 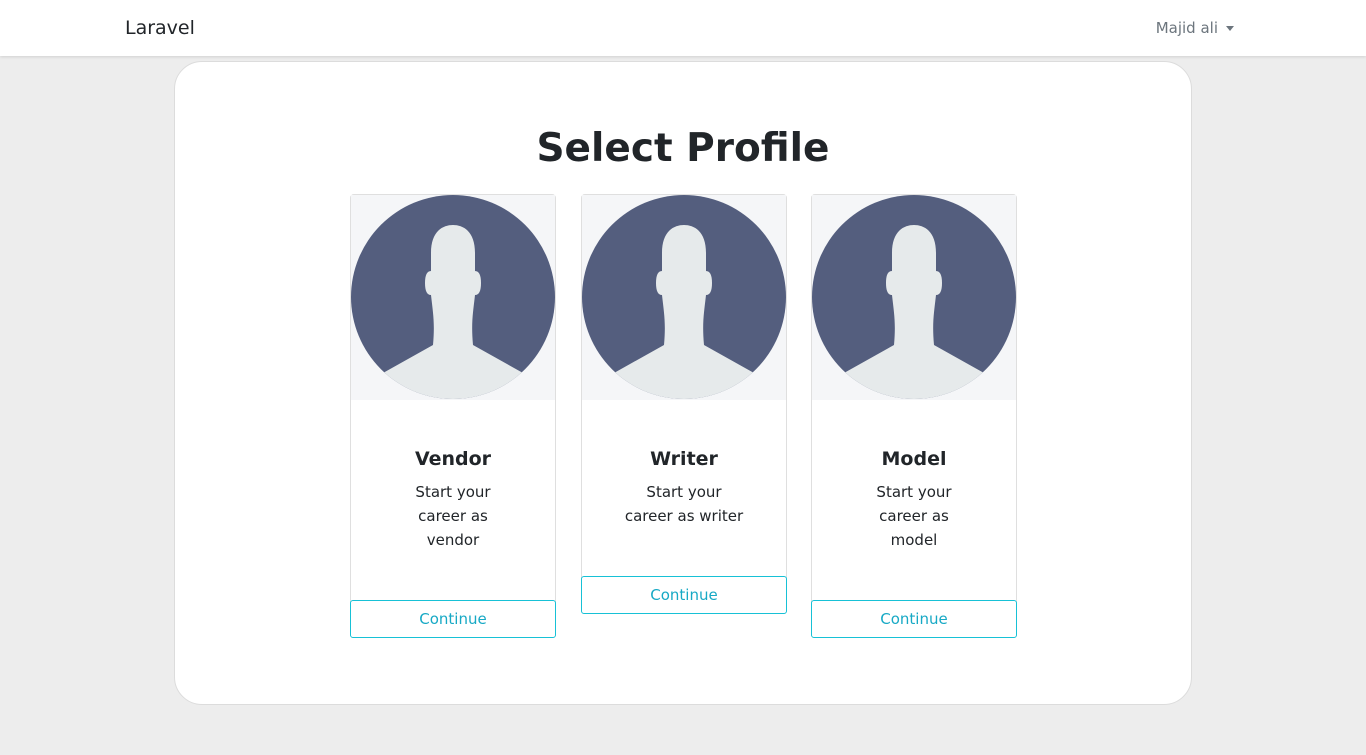 I want to click on brand-link: Laravel, so click(x=160, y=28).